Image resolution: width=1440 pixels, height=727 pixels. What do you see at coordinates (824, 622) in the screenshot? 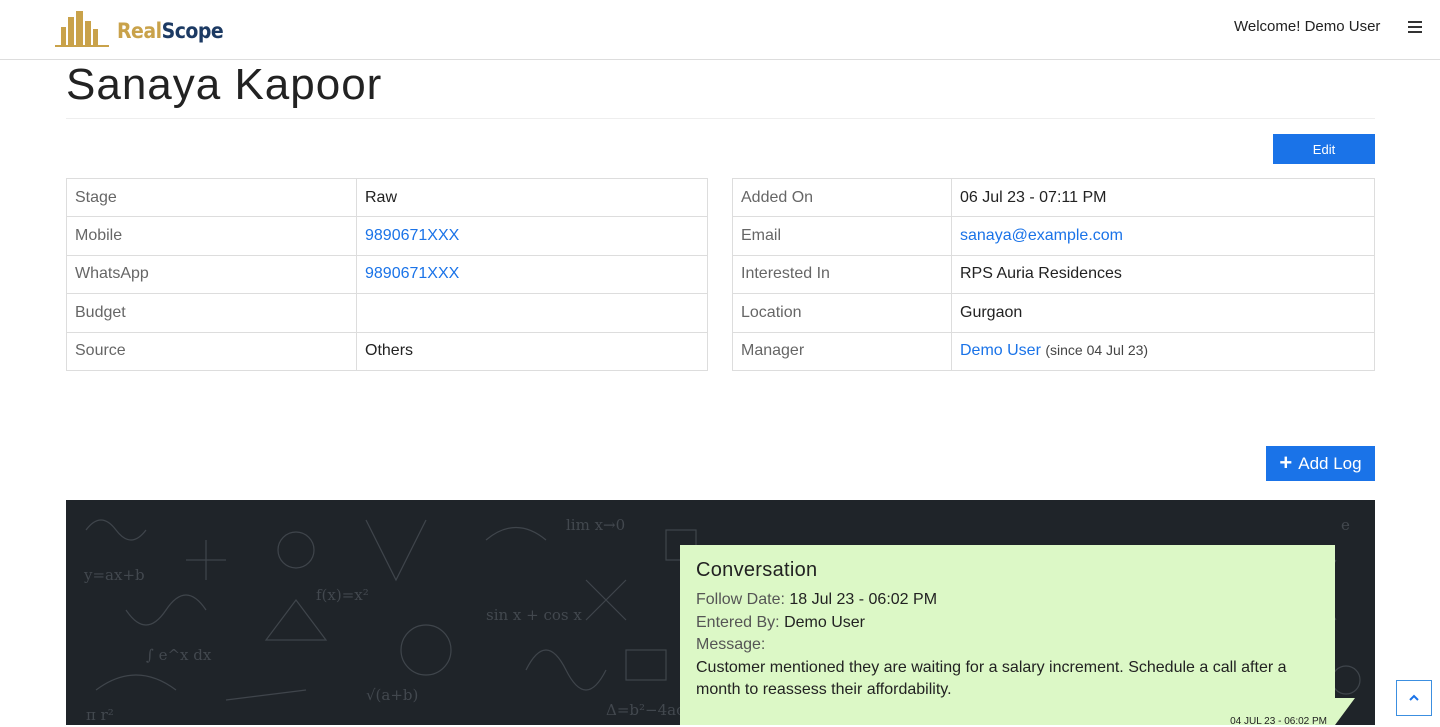
I see `entered-by-value: Demo User` at bounding box center [824, 622].